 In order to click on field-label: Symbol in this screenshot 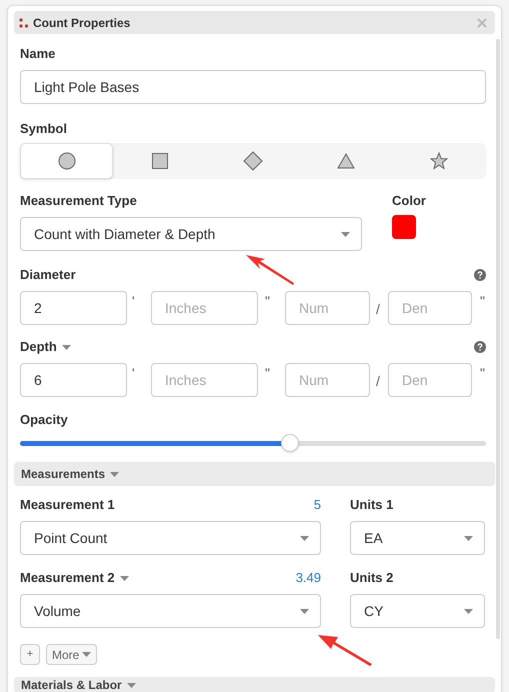, I will do `click(43, 129)`.